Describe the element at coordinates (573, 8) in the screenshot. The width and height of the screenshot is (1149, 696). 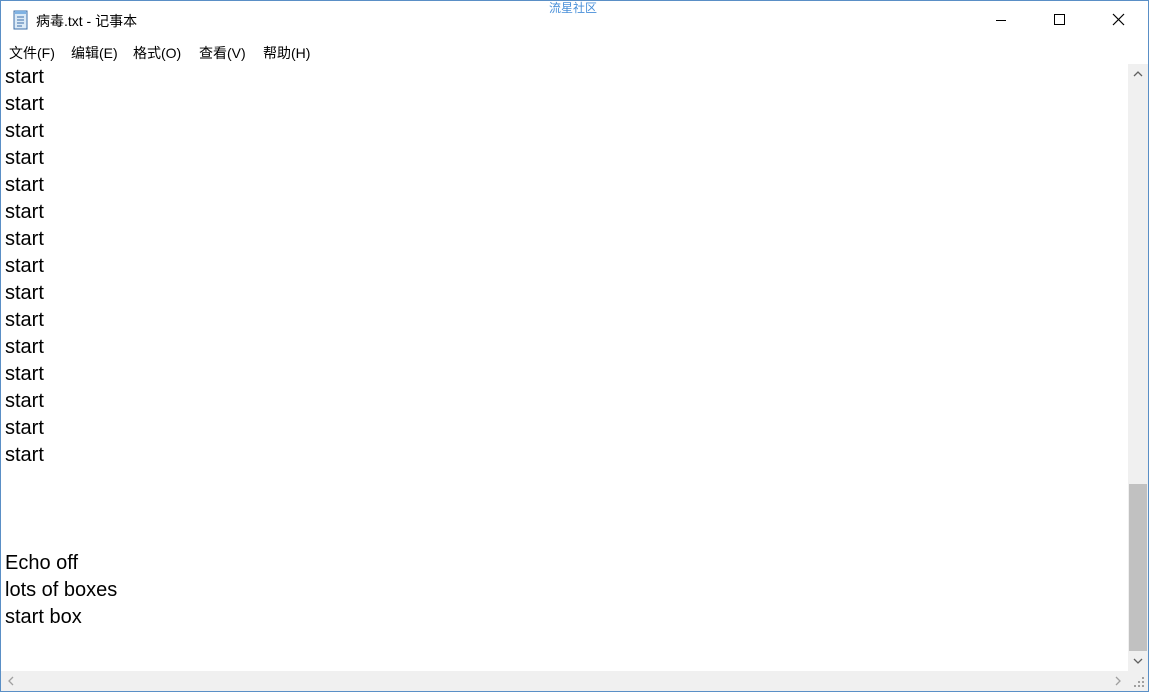
I see `watermark-text: 流星社区` at that location.